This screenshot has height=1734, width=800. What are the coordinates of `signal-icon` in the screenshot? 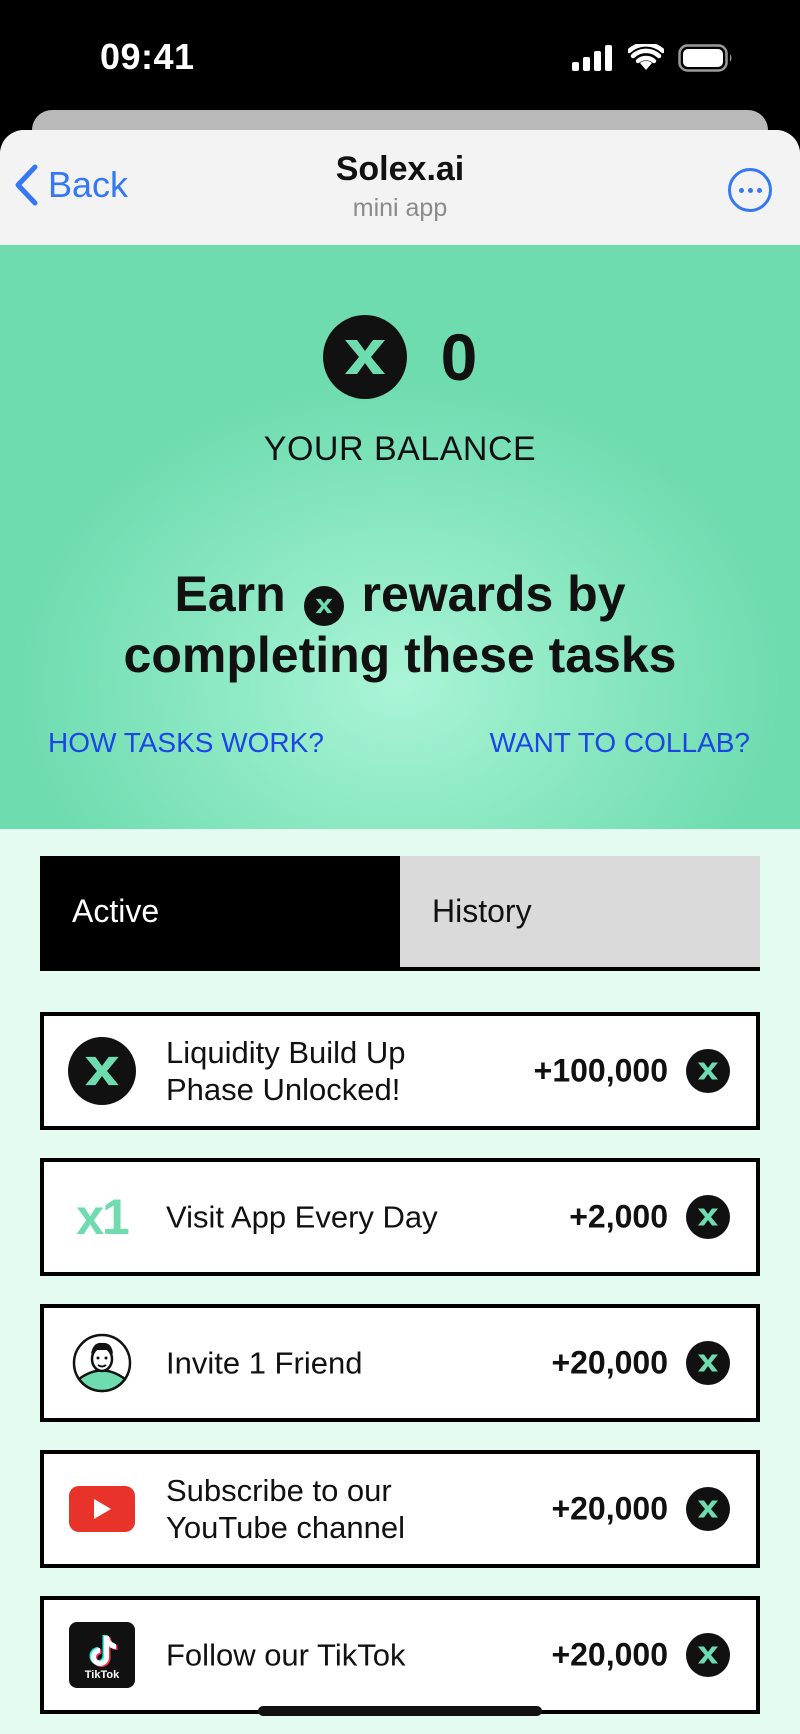 It's located at (592, 58).